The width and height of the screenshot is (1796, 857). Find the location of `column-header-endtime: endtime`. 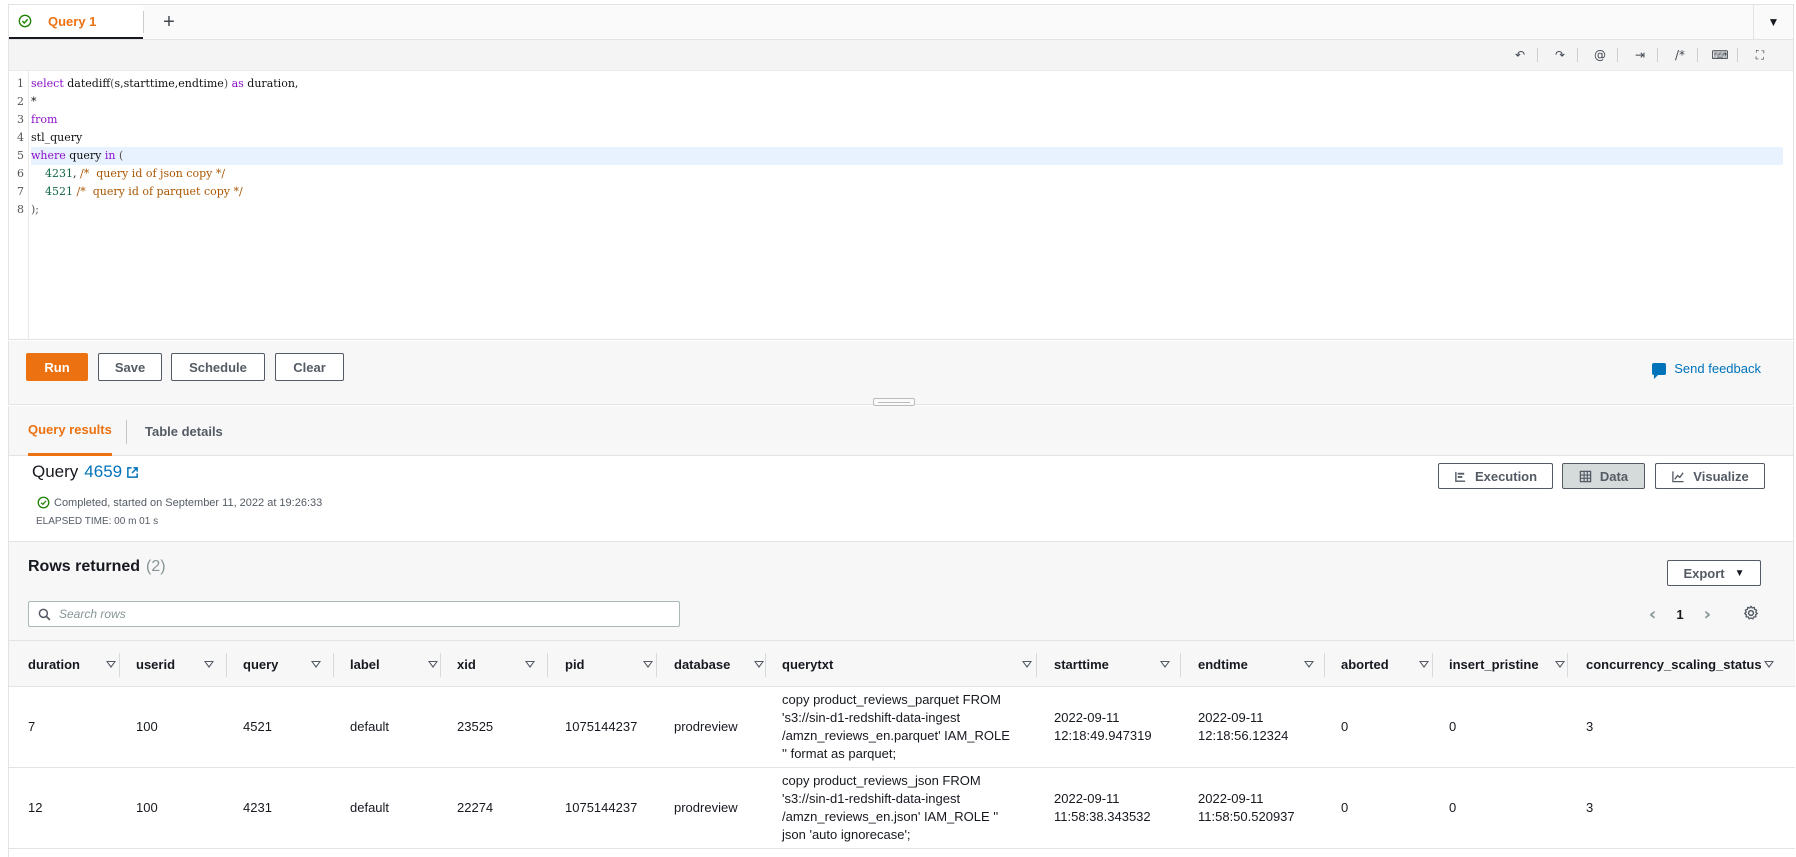

column-header-endtime: endtime is located at coordinates (1262, 664).